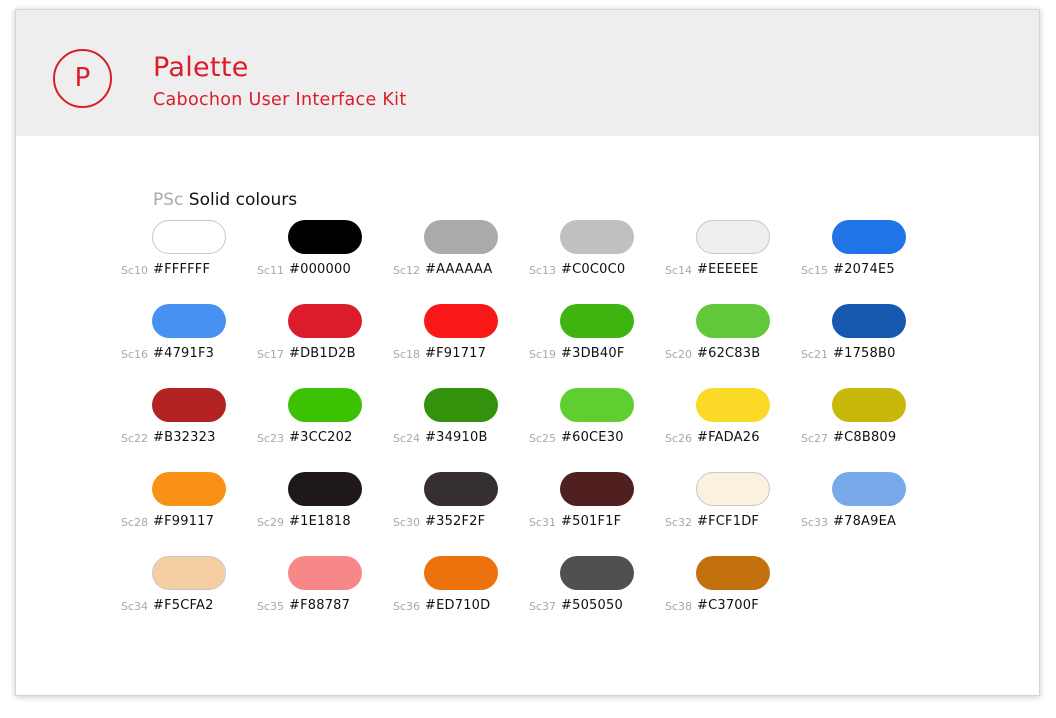  What do you see at coordinates (678, 522) in the screenshot?
I see `swatch-code: Sc32` at bounding box center [678, 522].